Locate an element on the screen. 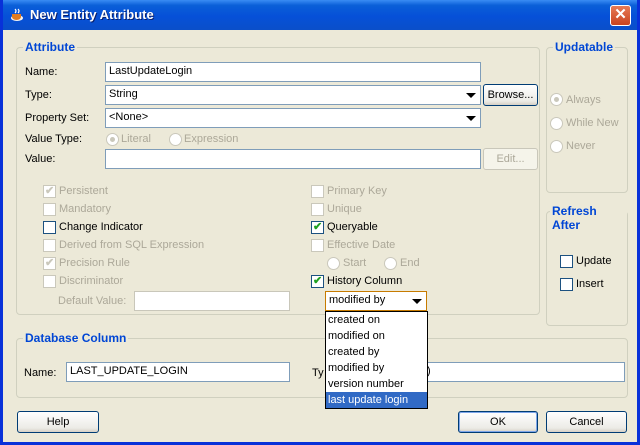  end-radio is located at coordinates (390, 263).